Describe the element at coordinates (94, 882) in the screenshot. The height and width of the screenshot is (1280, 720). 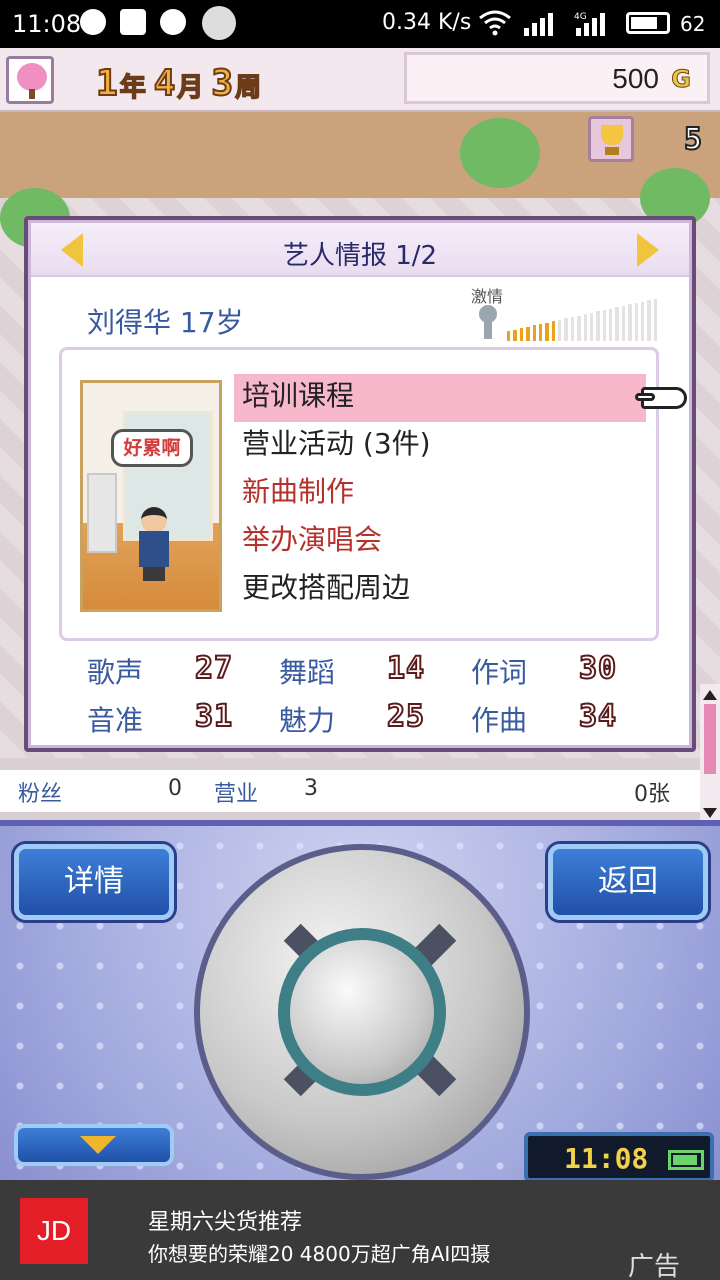
I see `detail-button: 详情` at that location.